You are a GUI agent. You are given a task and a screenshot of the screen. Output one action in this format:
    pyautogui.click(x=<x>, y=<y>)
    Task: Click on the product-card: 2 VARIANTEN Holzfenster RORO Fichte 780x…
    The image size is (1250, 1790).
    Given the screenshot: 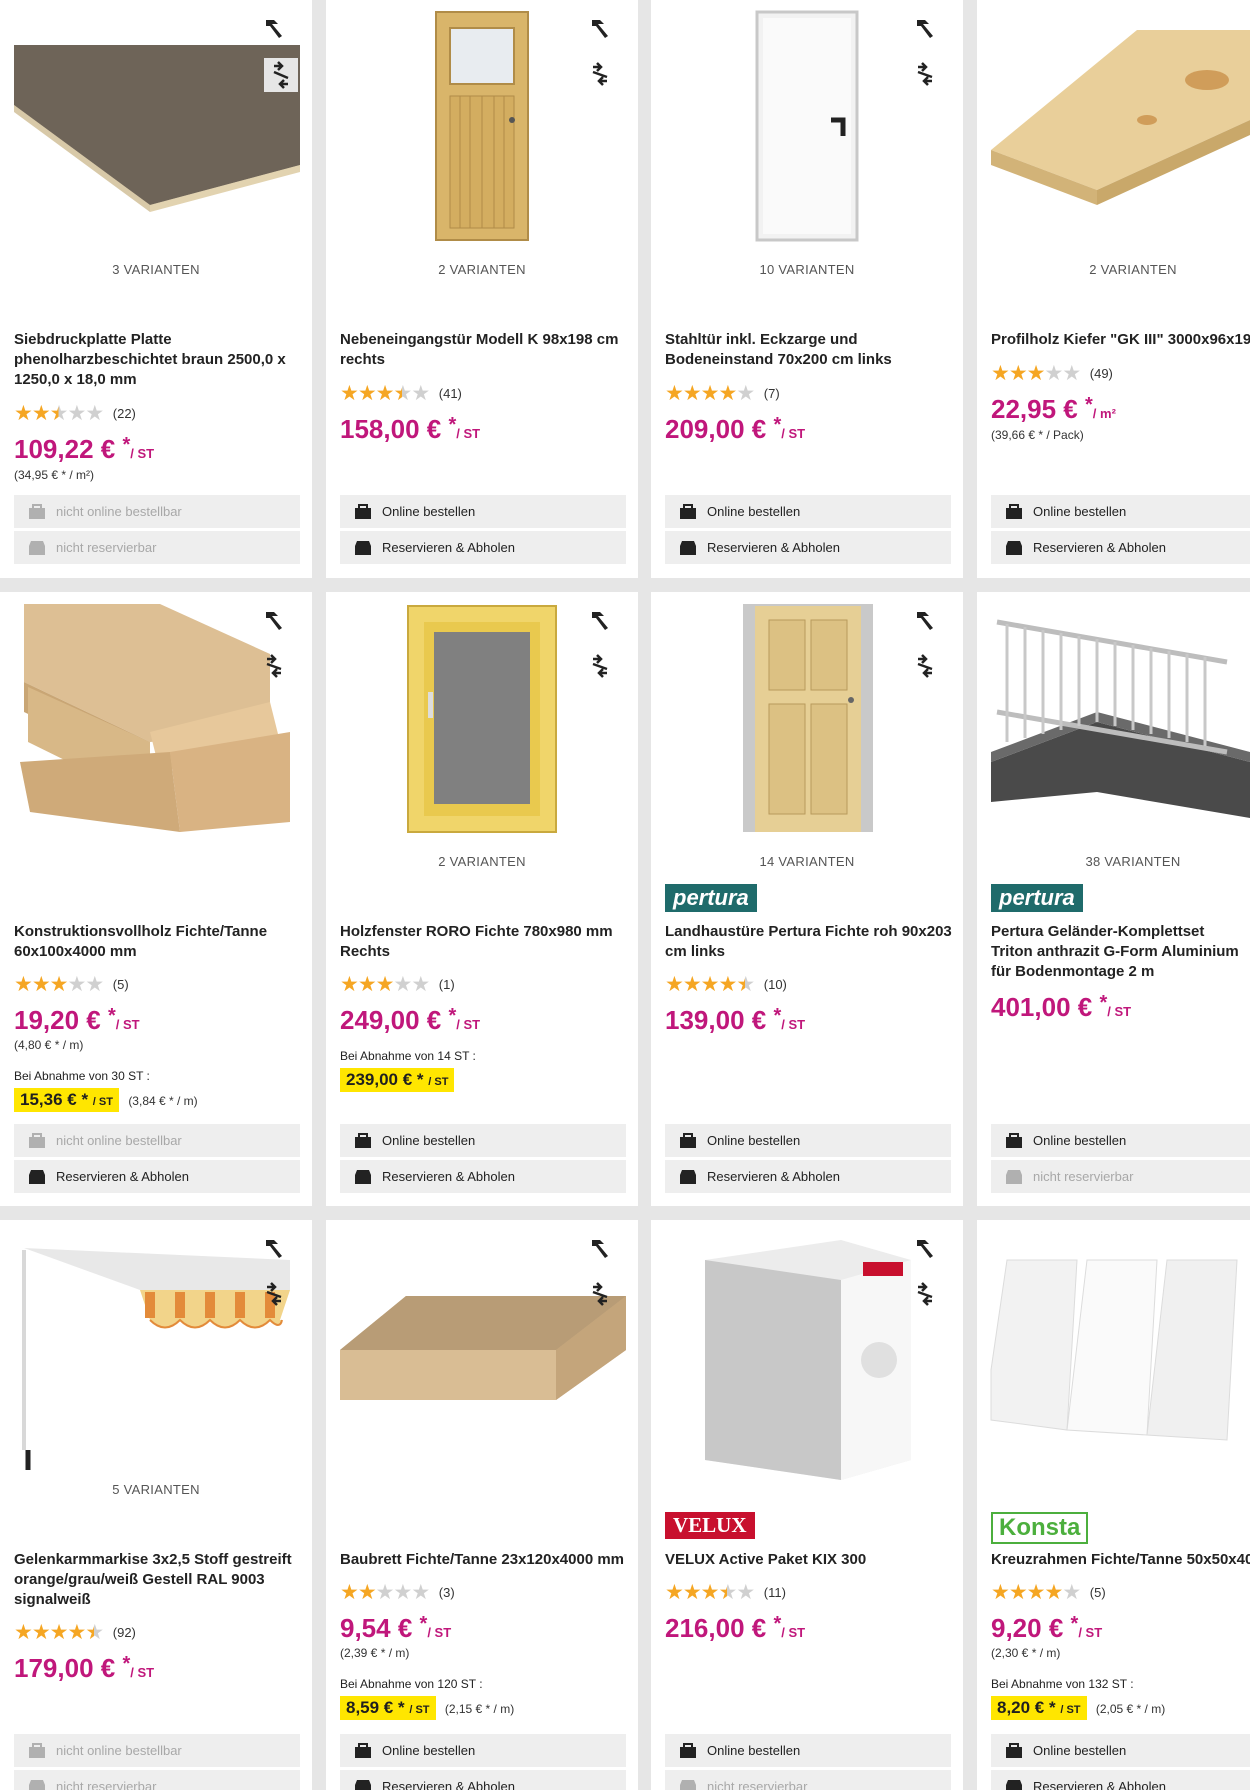 What is the action you would take?
    pyautogui.click(x=482, y=899)
    